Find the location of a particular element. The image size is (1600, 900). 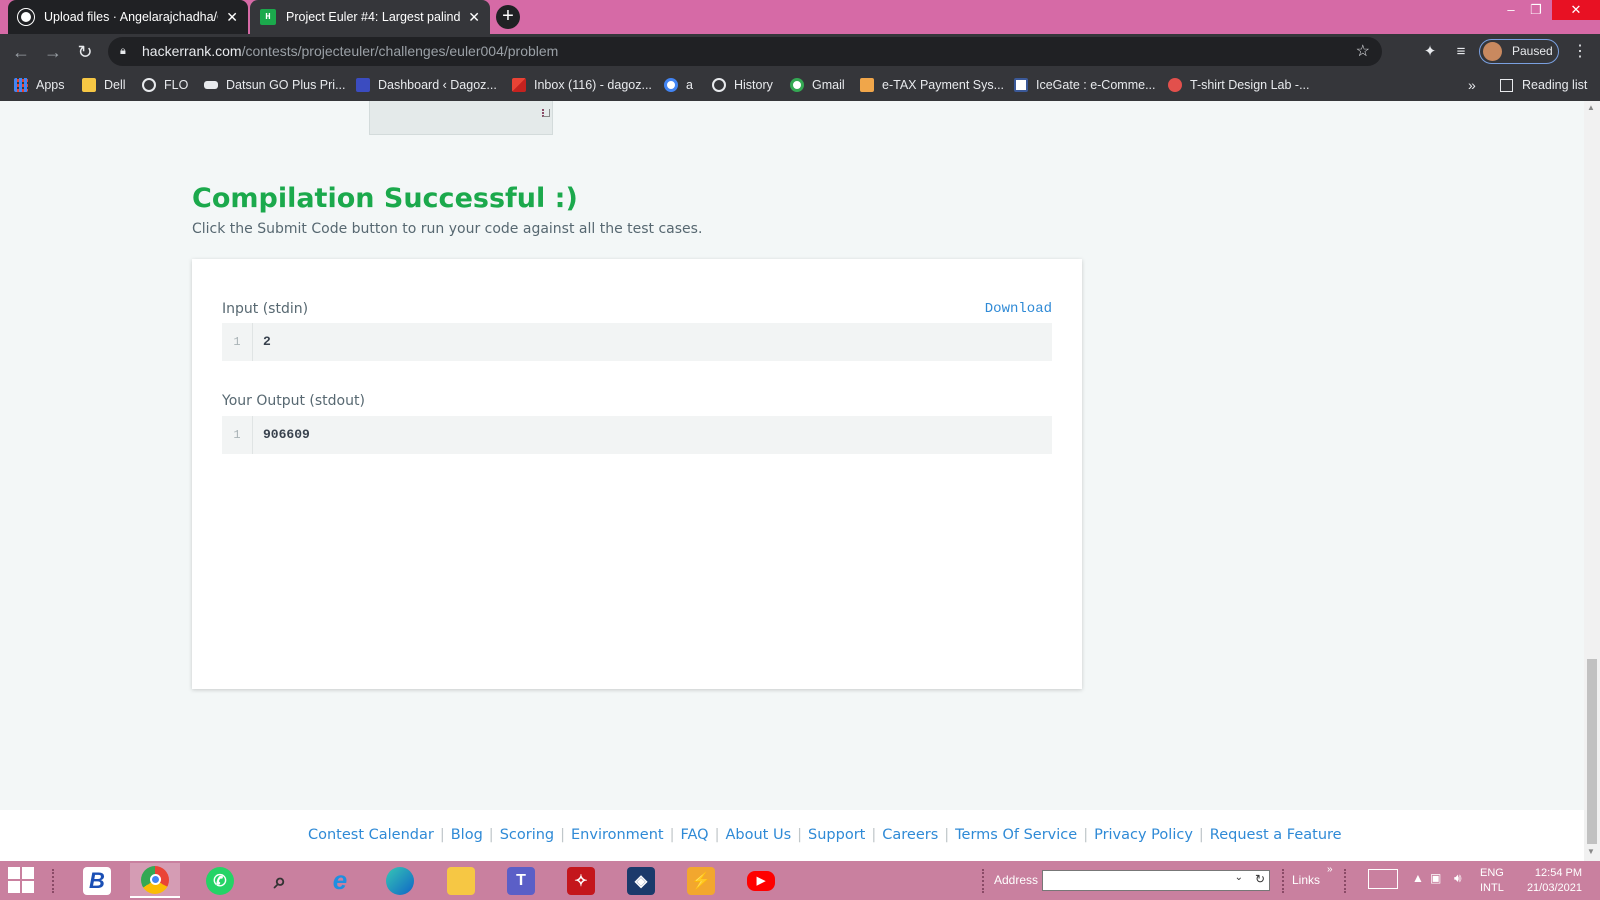

bookmark-gmail: Gmail is located at coordinates (817, 85).